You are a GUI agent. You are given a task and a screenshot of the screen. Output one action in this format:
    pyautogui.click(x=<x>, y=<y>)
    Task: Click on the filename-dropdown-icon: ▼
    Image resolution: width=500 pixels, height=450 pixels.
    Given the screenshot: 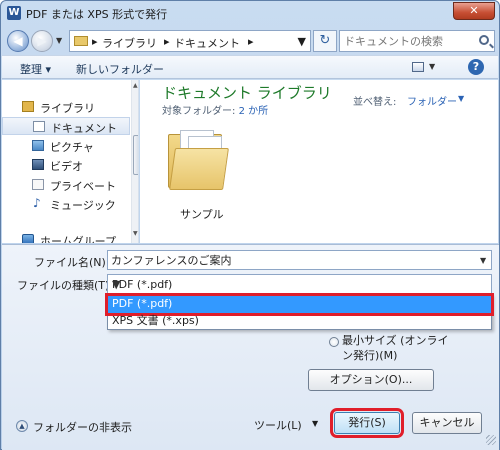 What is the action you would take?
    pyautogui.click(x=483, y=260)
    